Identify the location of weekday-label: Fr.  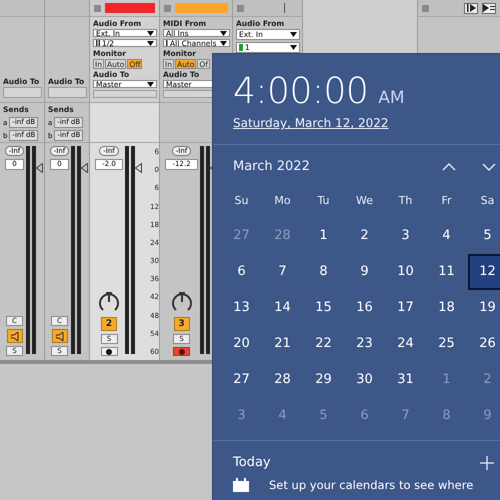
(446, 200).